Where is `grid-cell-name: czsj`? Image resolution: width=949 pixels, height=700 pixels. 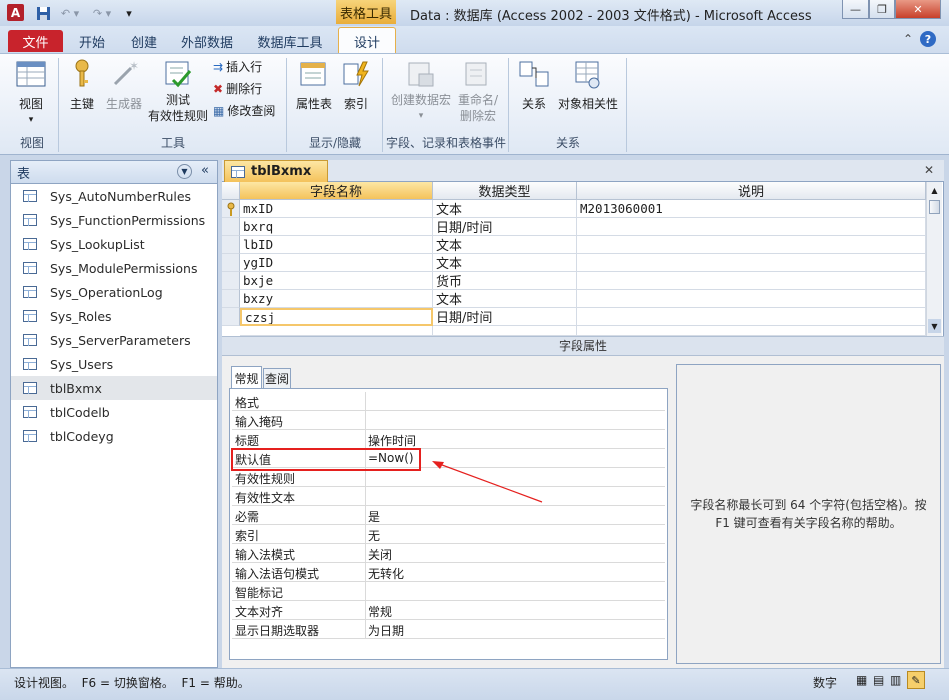 grid-cell-name: czsj is located at coordinates (336, 317).